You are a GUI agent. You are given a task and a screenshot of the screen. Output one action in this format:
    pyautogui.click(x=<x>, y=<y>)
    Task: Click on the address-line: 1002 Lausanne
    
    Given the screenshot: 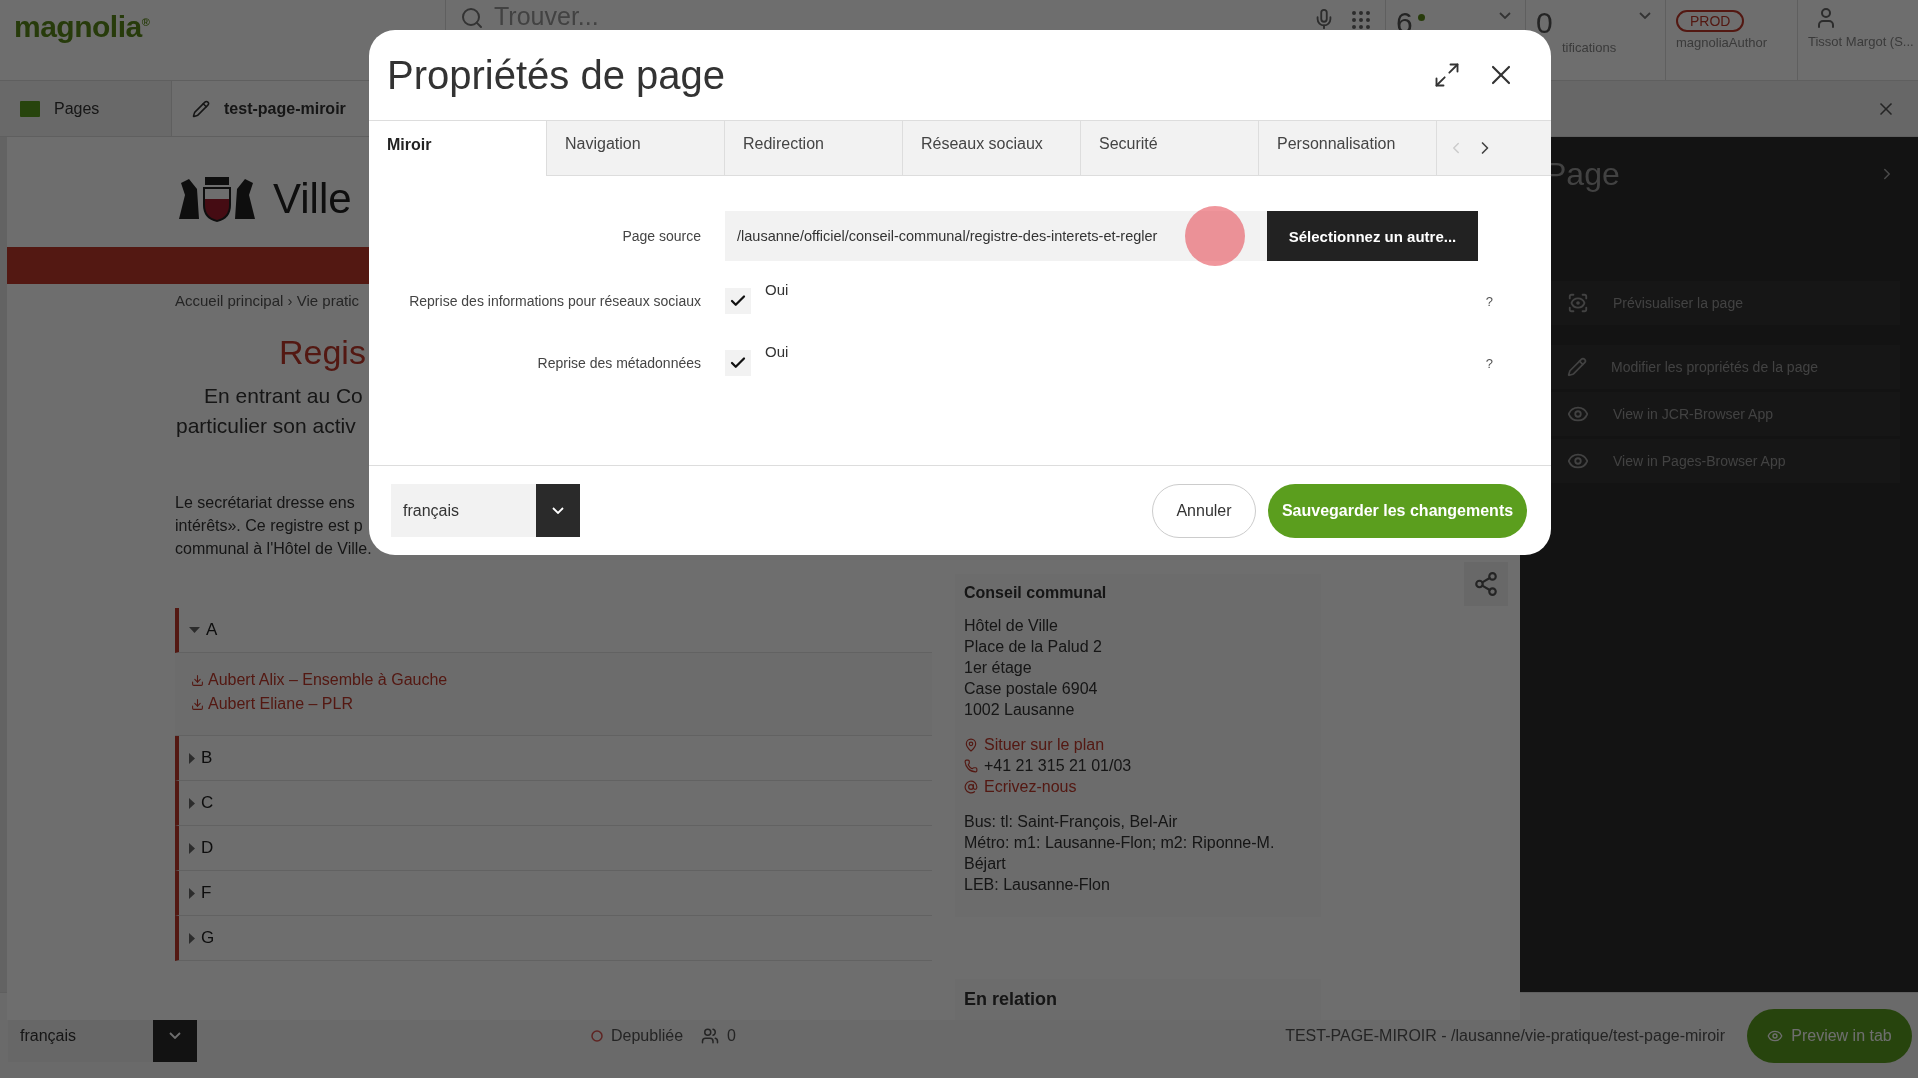 What is the action you would take?
    pyautogui.click(x=1019, y=710)
    